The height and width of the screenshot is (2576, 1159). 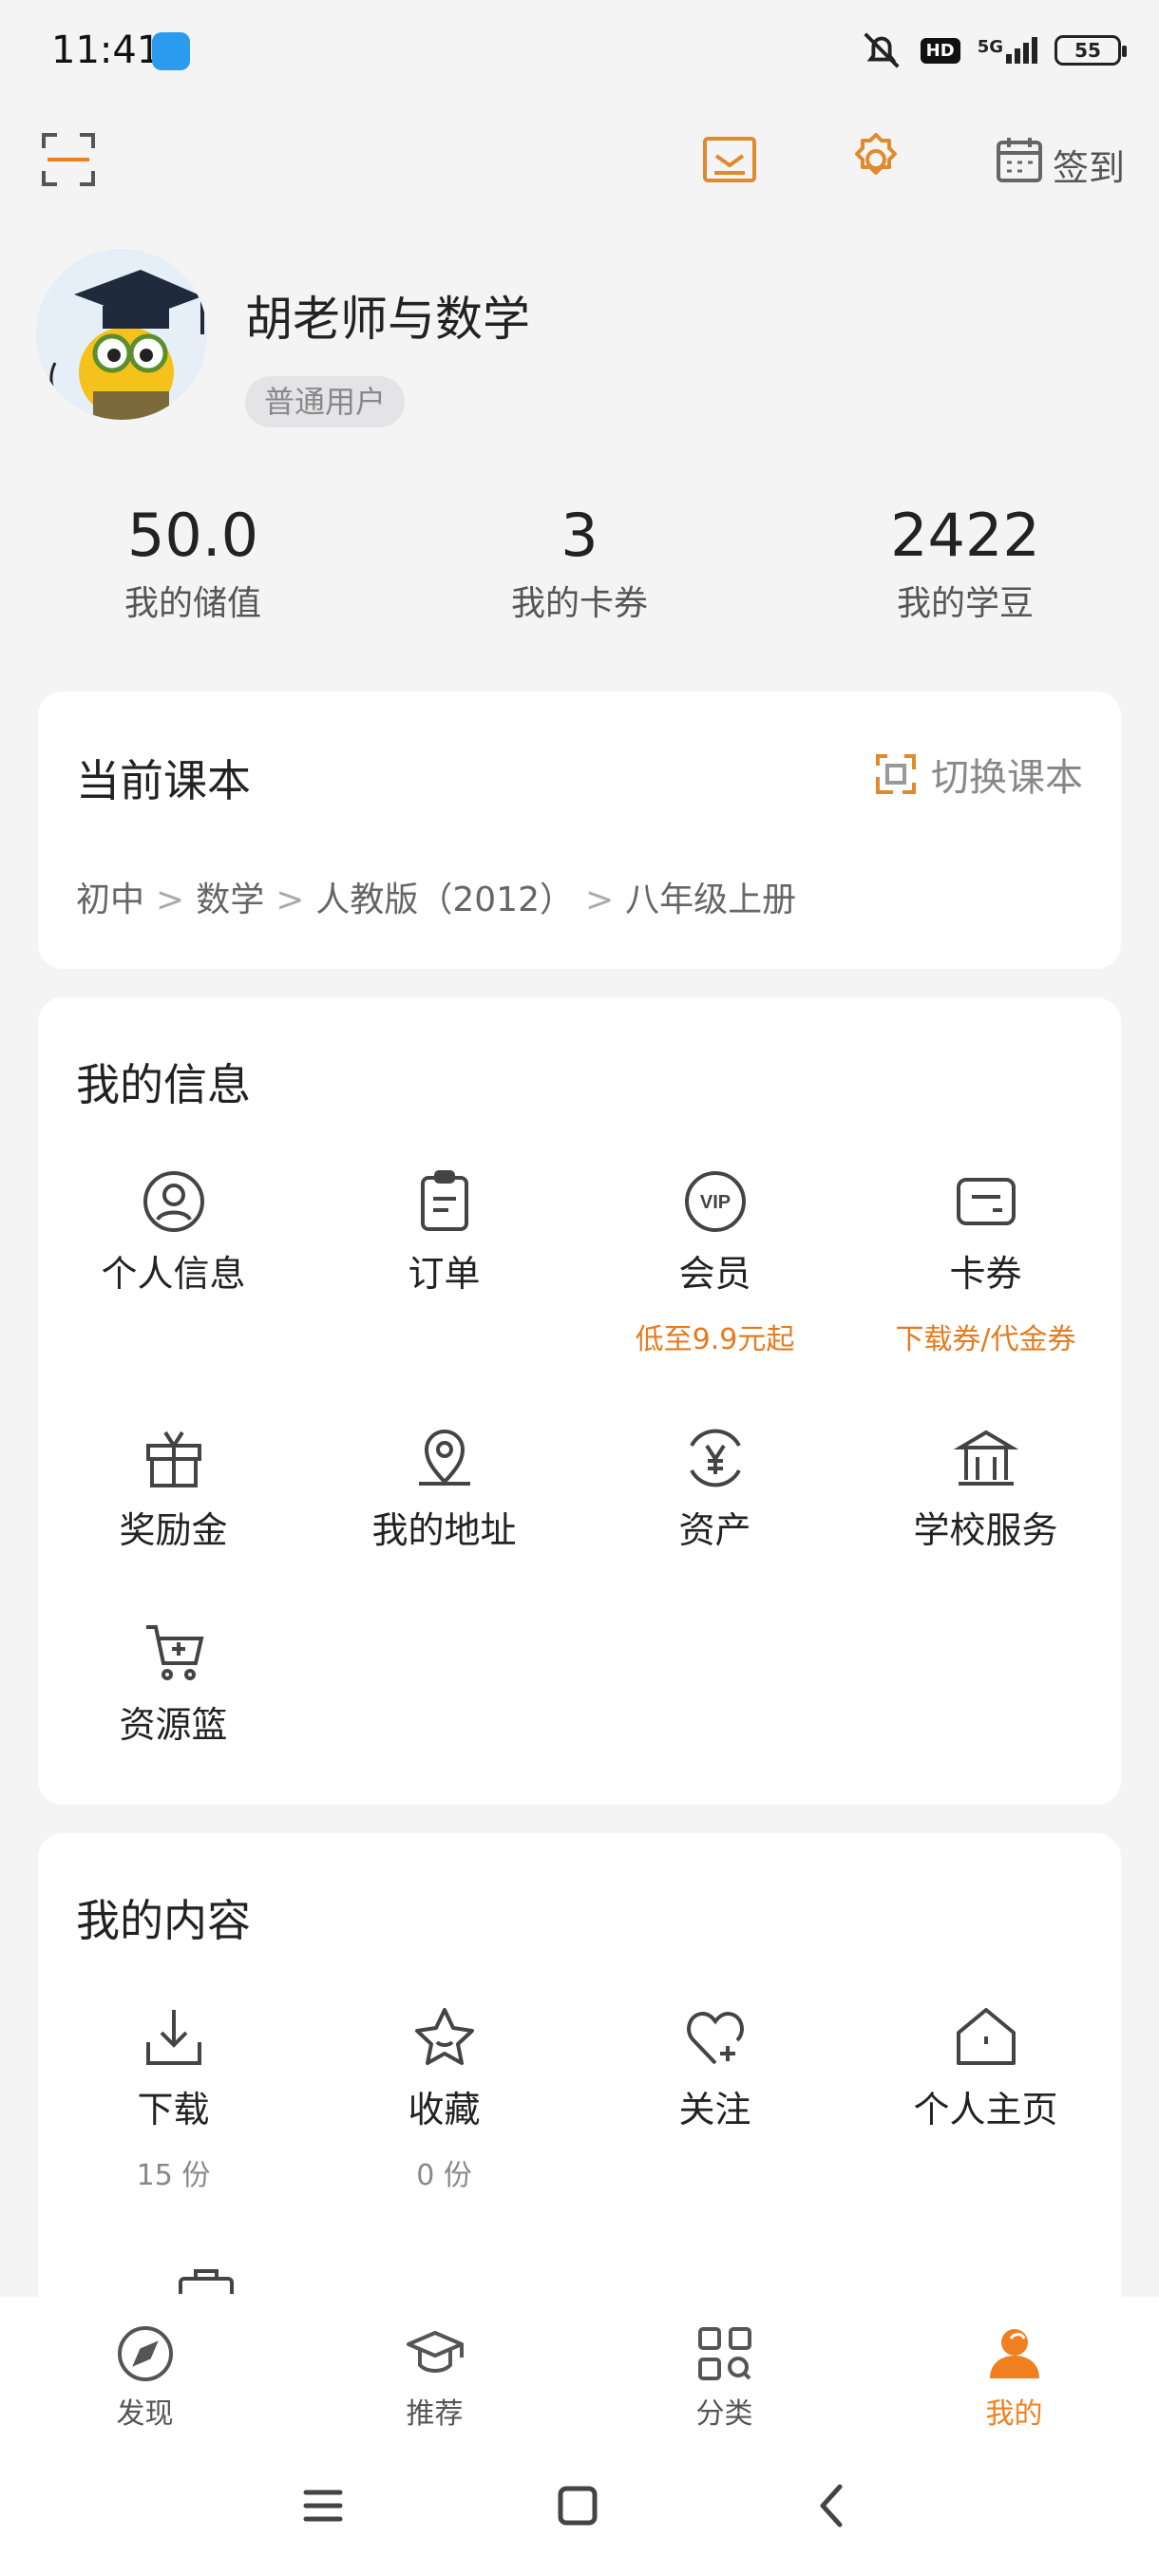 What do you see at coordinates (323, 2505) in the screenshot?
I see `menu-icon` at bounding box center [323, 2505].